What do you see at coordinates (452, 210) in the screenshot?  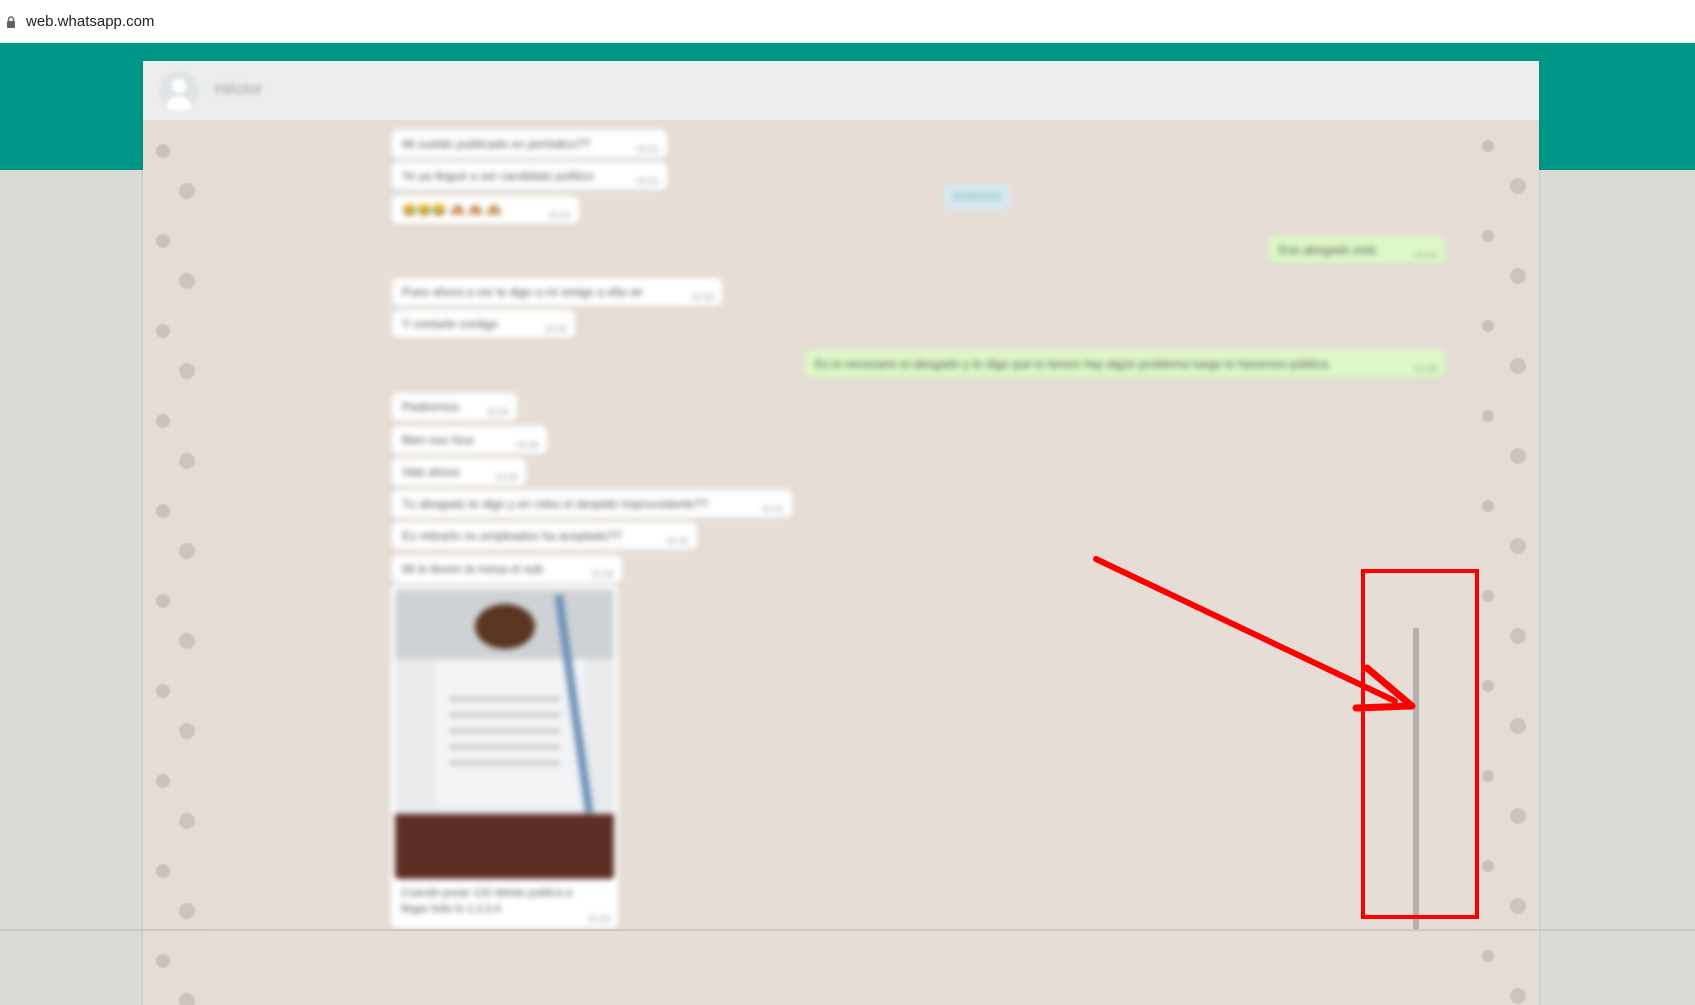 I see `message-text: 😂😂😂 🙈 🙈 🙈` at bounding box center [452, 210].